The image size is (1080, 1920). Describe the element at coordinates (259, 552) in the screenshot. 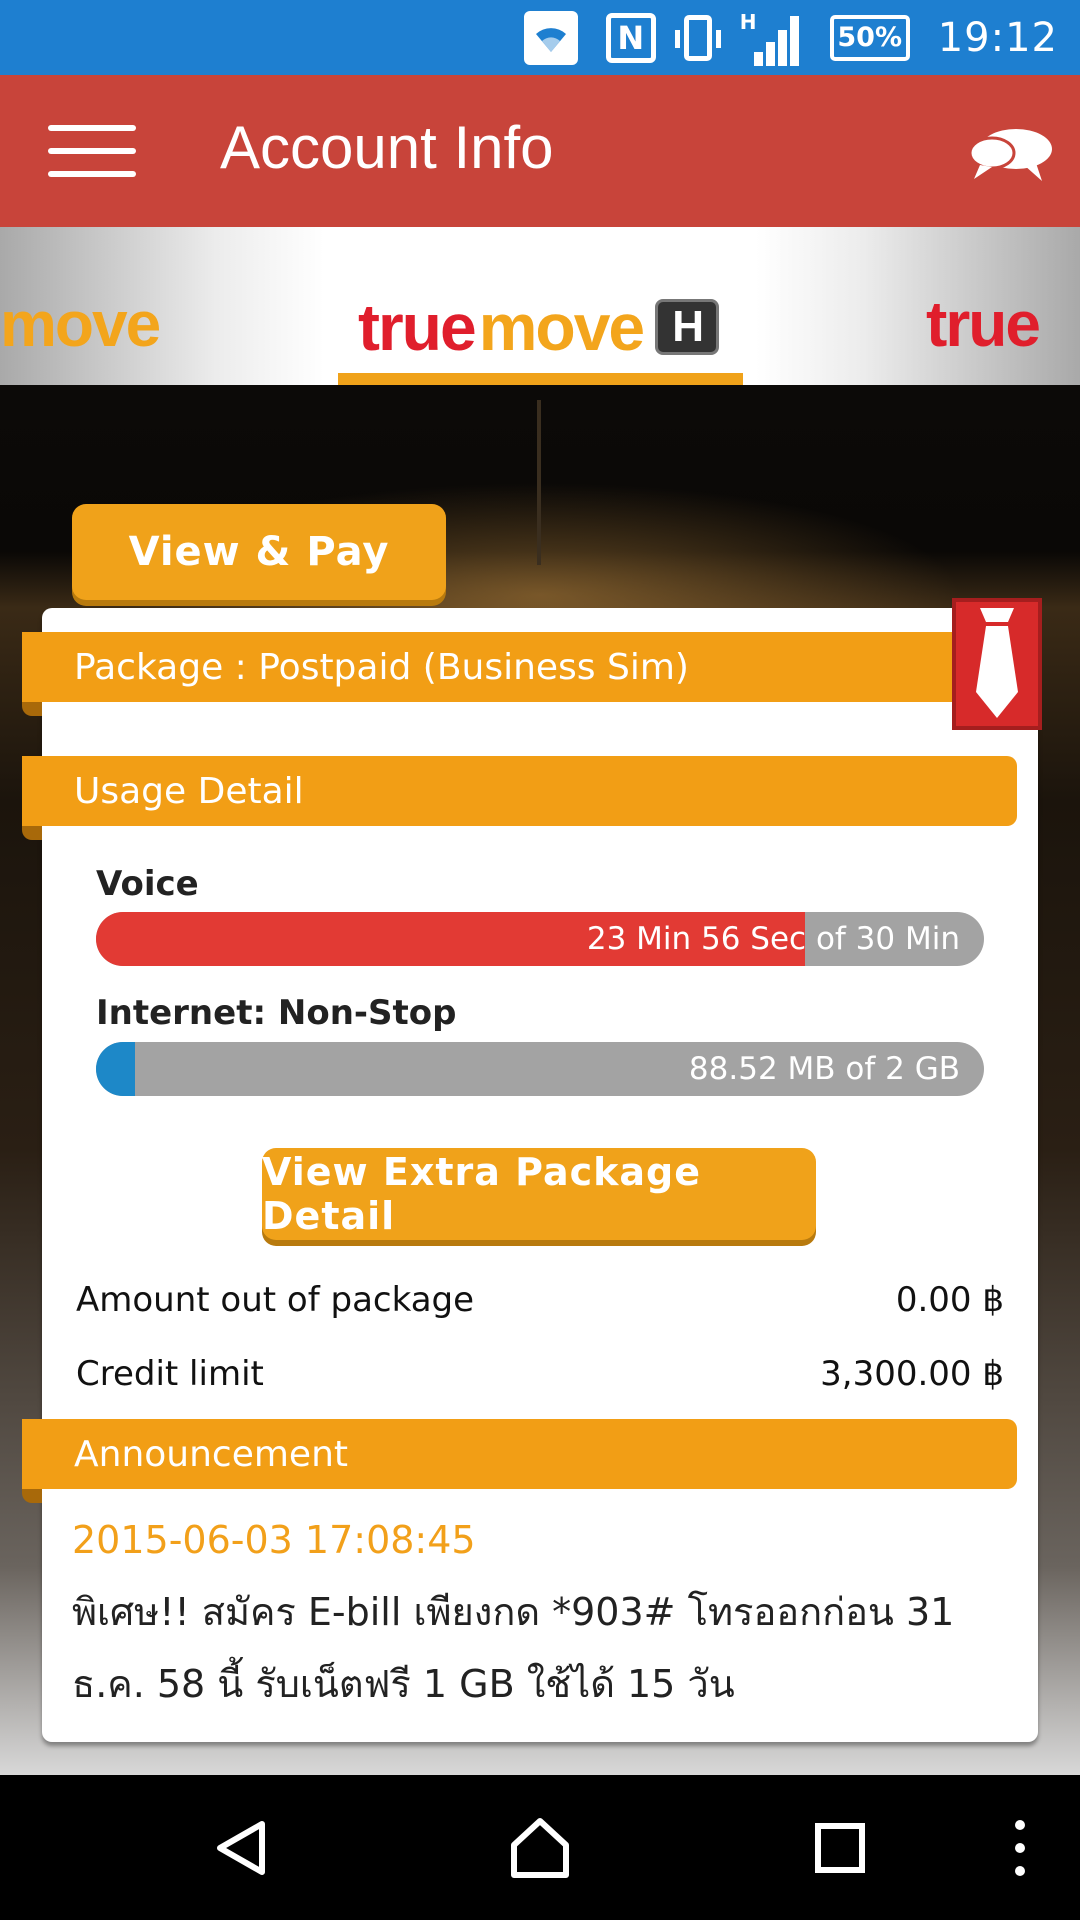

I see `view-pay-button: View & Pay` at that location.